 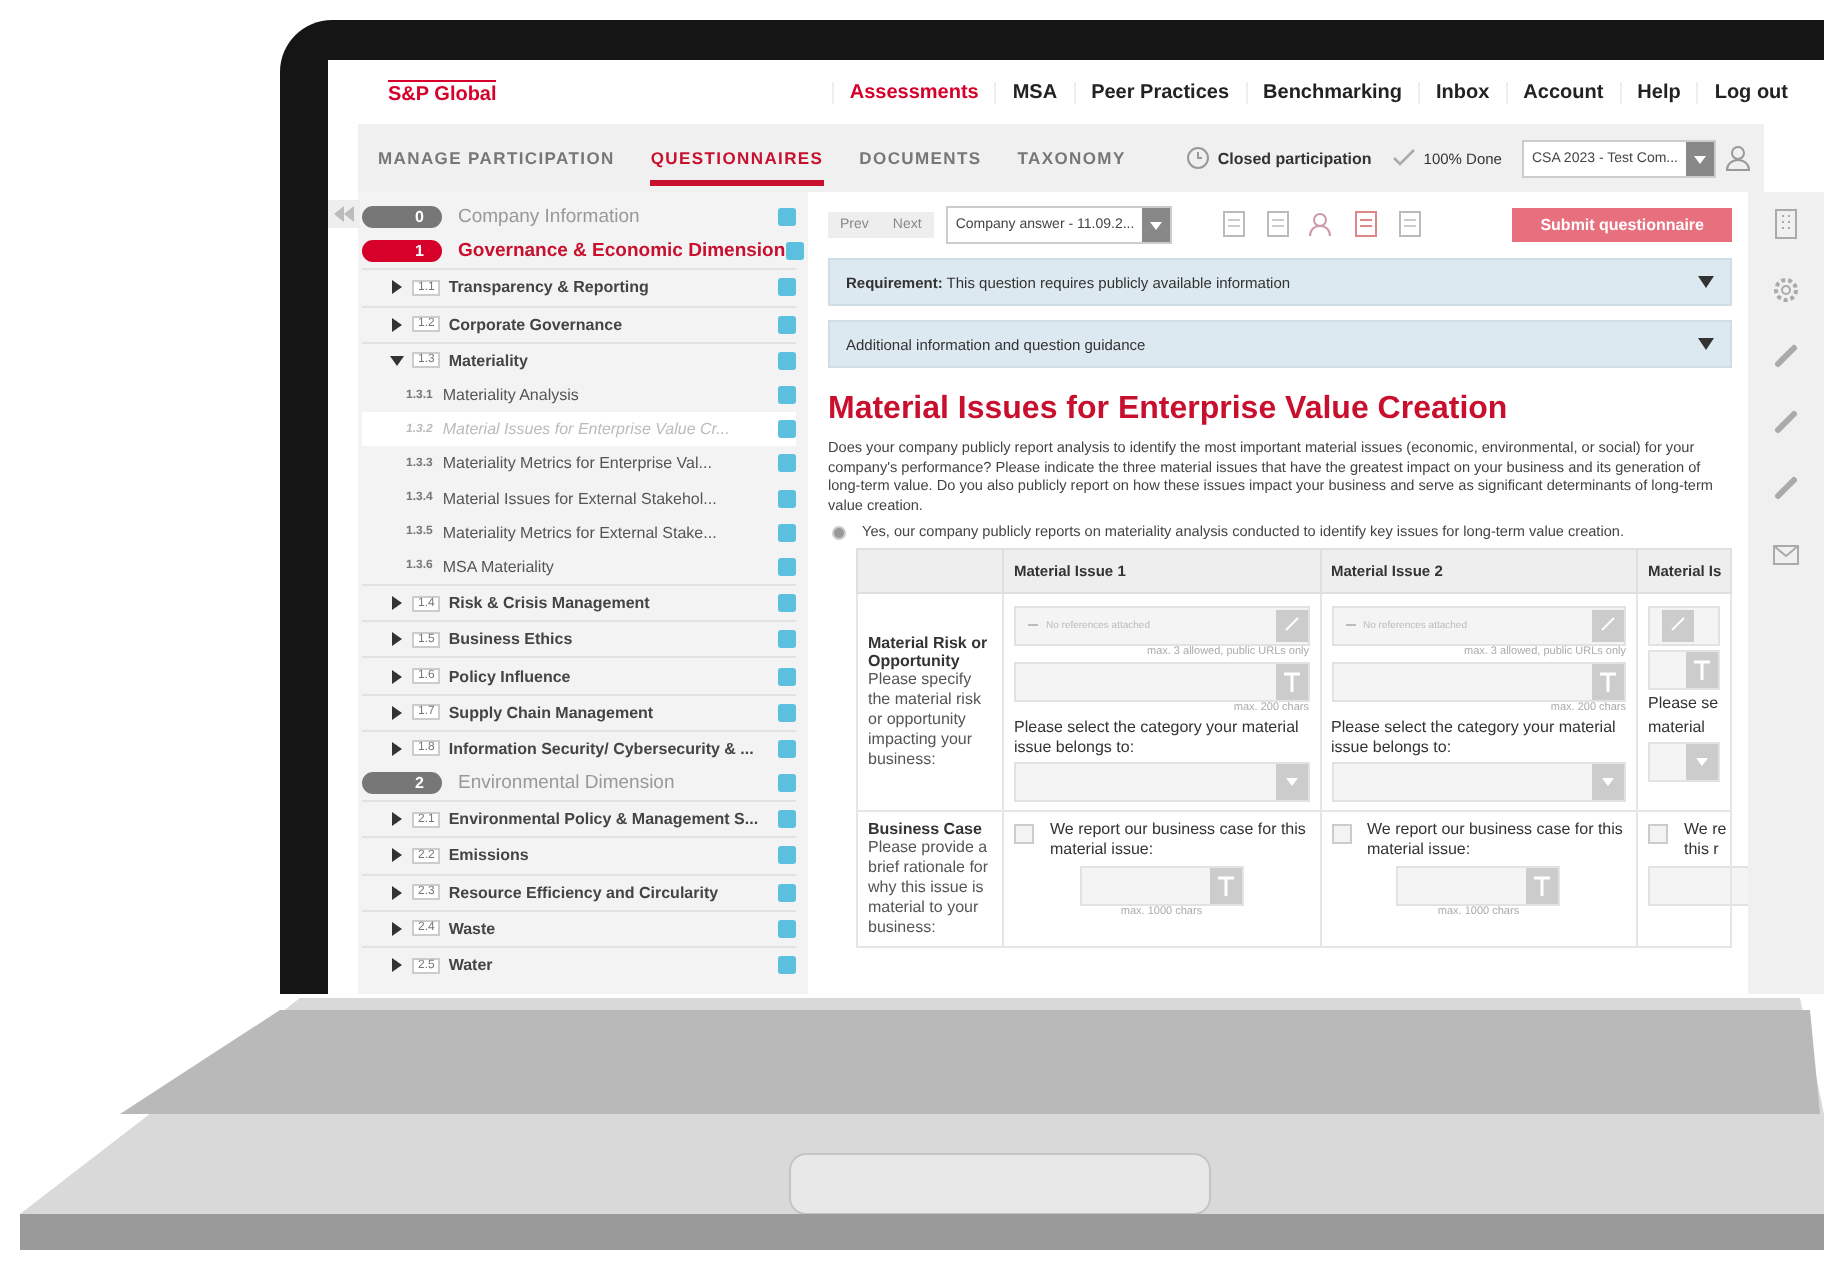 I want to click on building-icon, so click(x=1786, y=224).